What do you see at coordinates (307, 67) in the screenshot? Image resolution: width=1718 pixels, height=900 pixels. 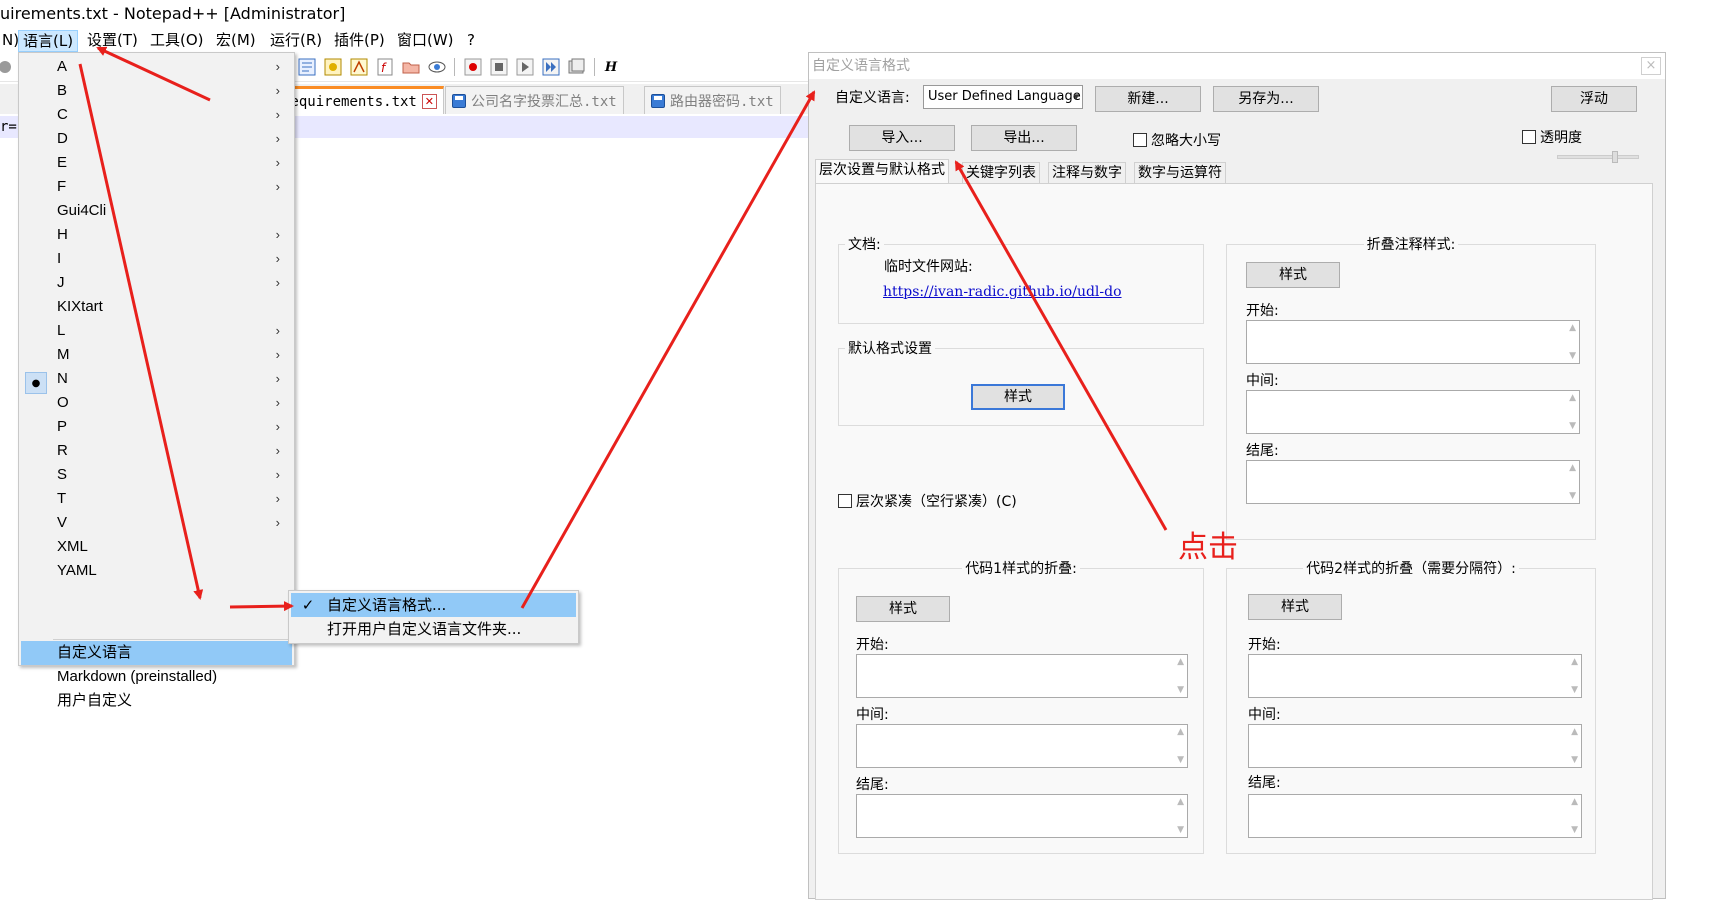 I see `word-wrap-icon` at bounding box center [307, 67].